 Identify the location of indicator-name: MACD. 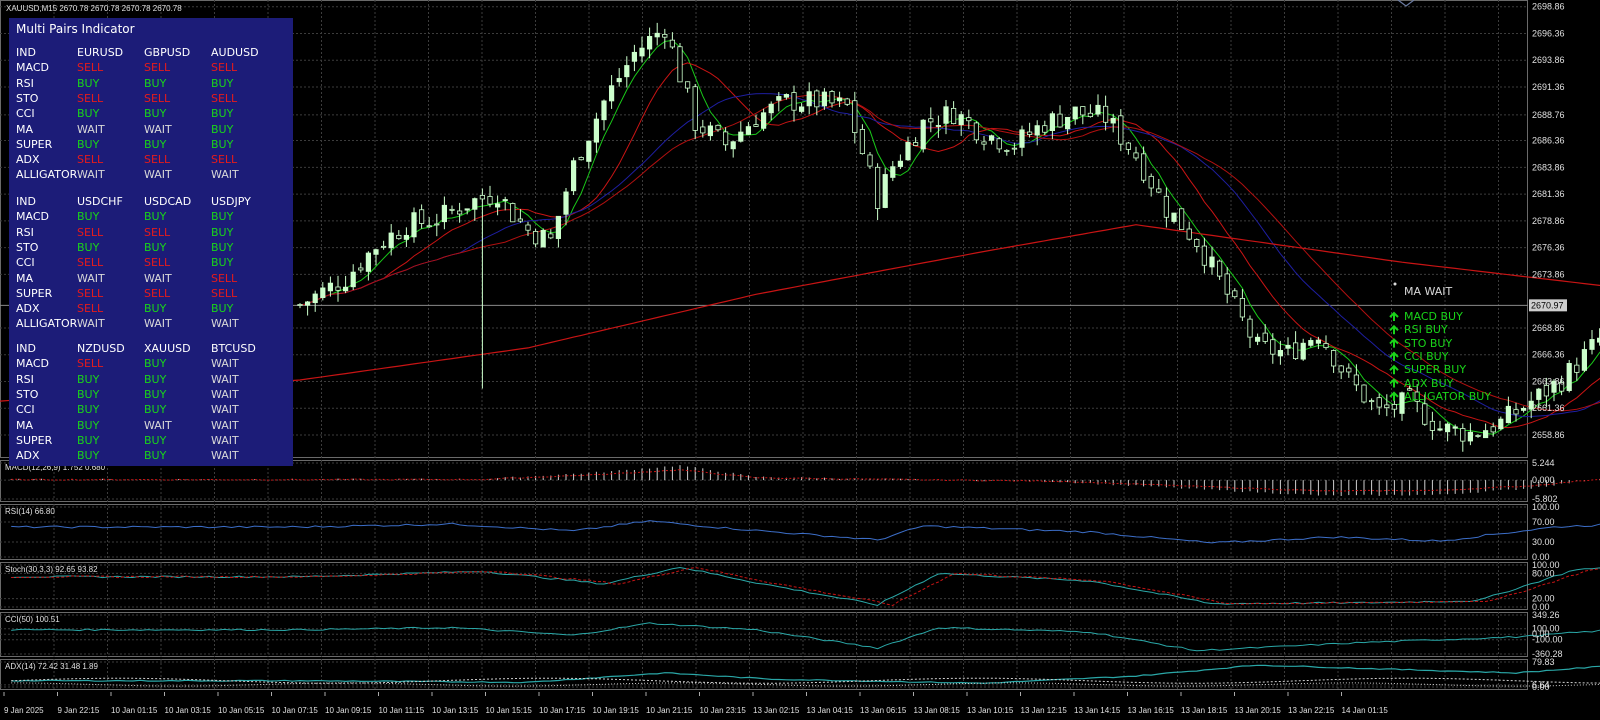
(32, 68).